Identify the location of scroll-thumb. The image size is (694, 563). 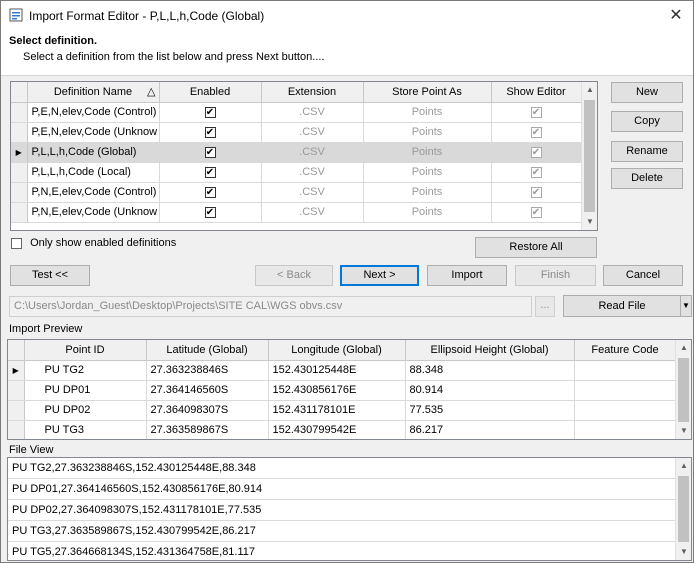
(589, 156).